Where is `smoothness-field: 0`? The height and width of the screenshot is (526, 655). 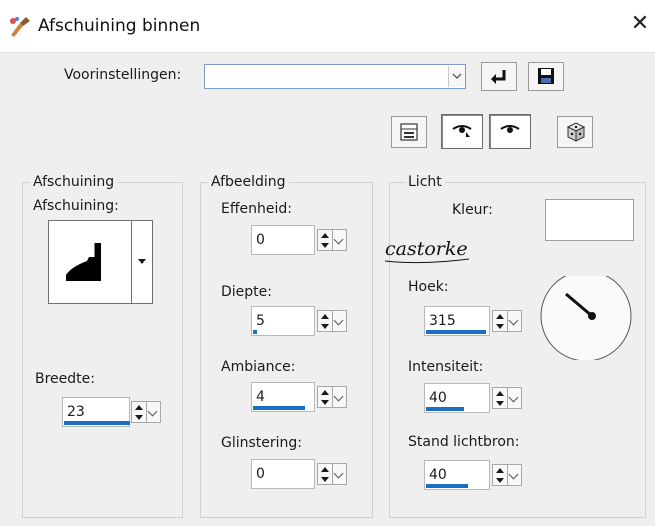 smoothness-field: 0 is located at coordinates (283, 240).